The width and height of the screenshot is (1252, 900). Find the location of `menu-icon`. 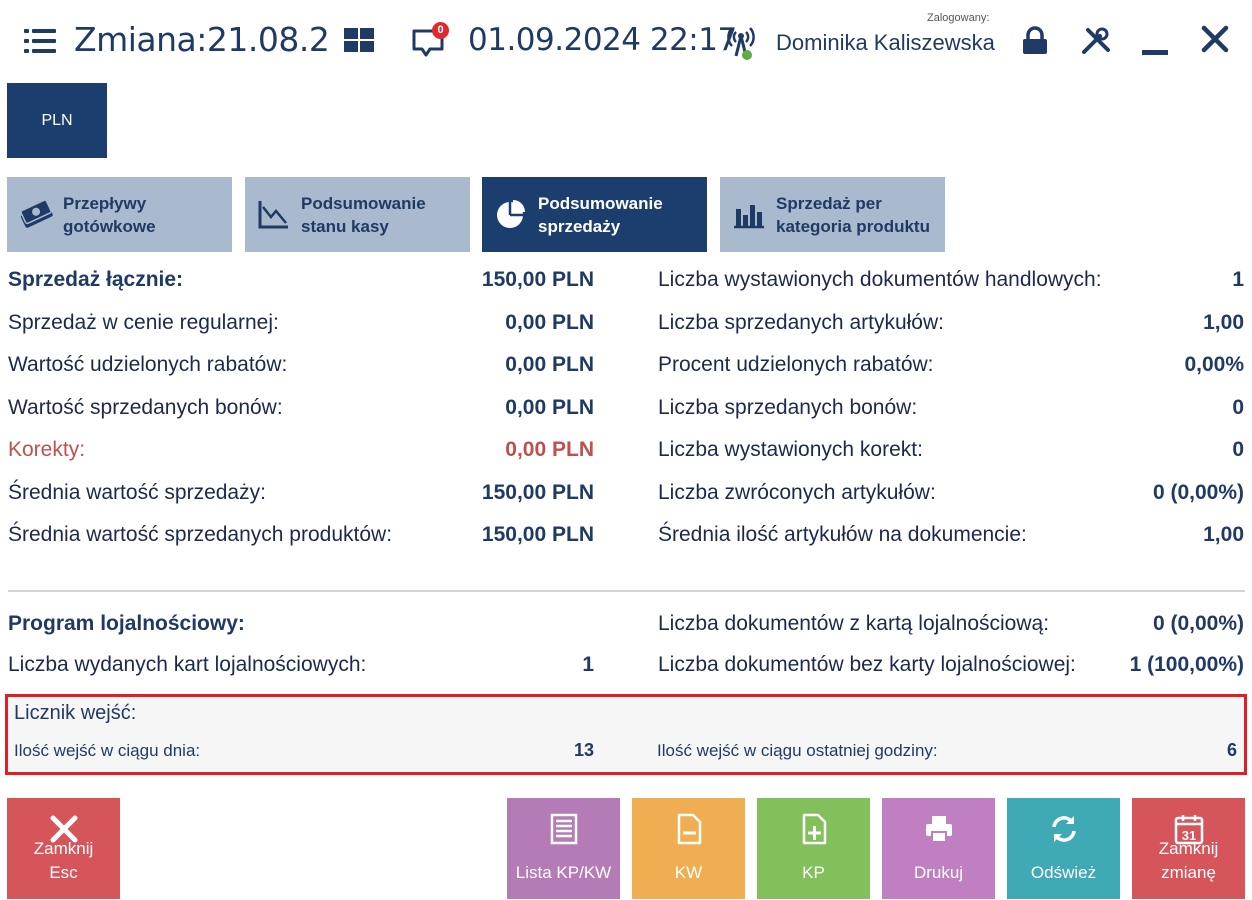

menu-icon is located at coordinates (40, 41).